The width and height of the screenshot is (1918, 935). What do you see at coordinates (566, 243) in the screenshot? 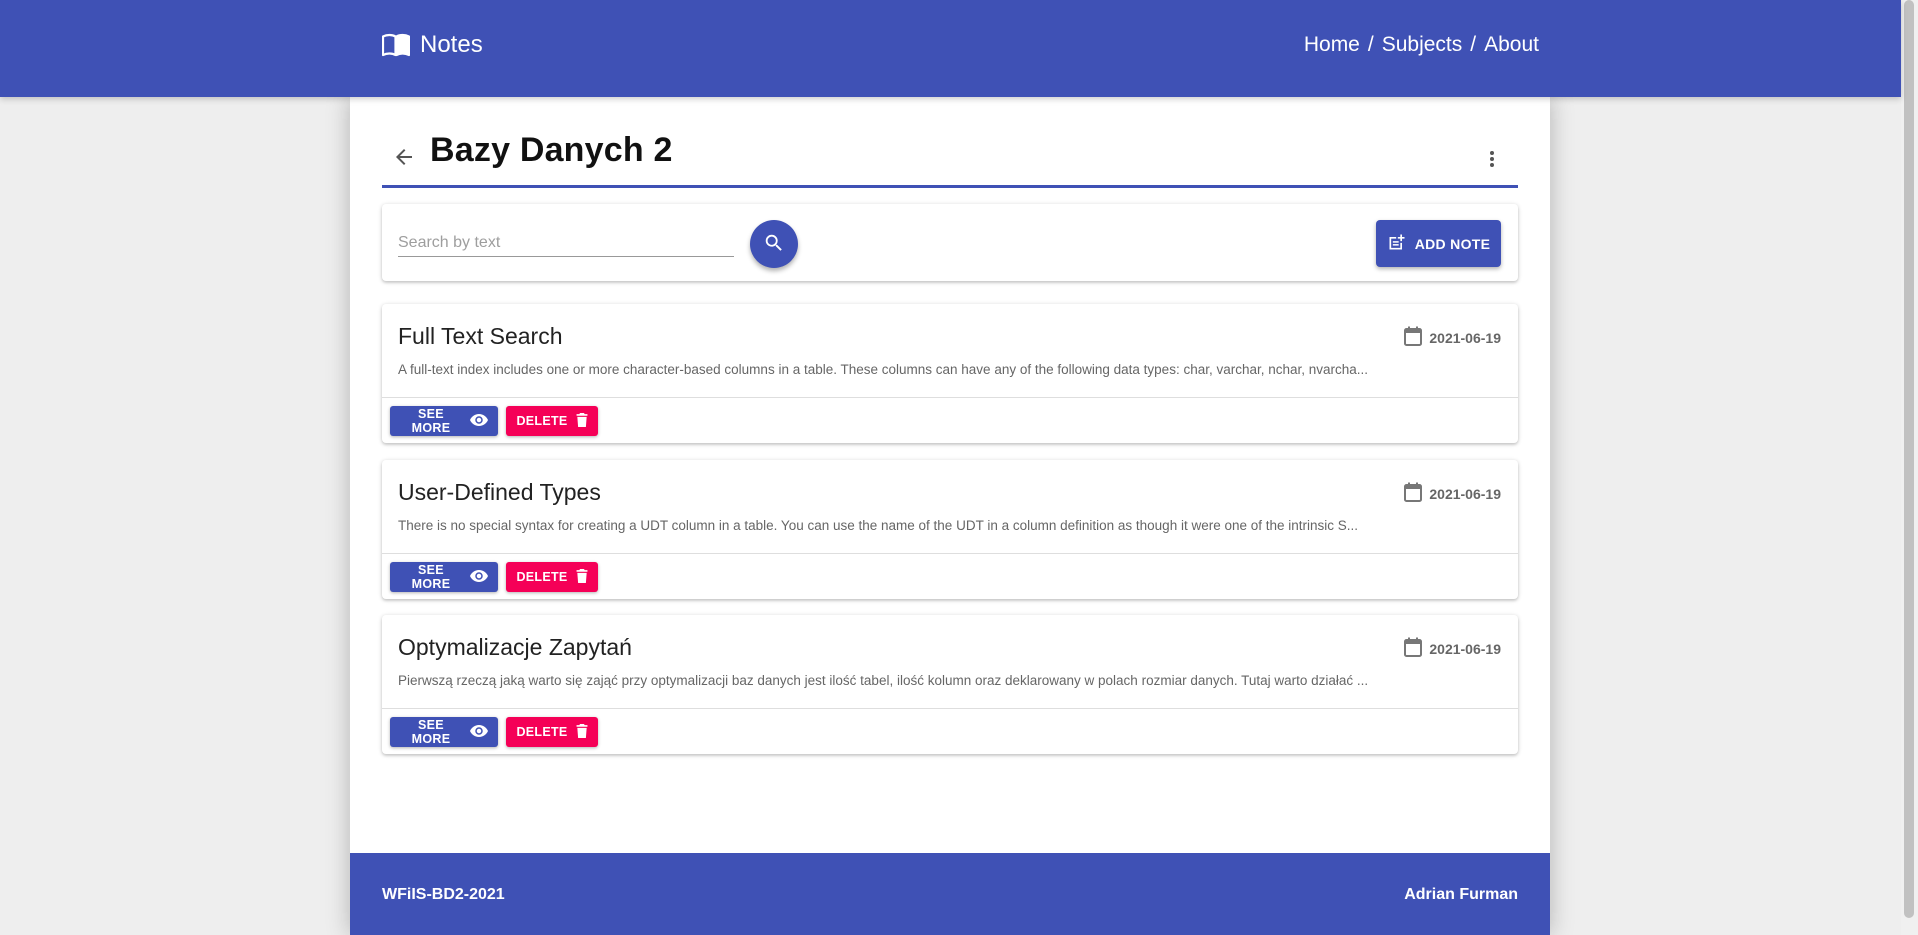
I see `search-input` at bounding box center [566, 243].